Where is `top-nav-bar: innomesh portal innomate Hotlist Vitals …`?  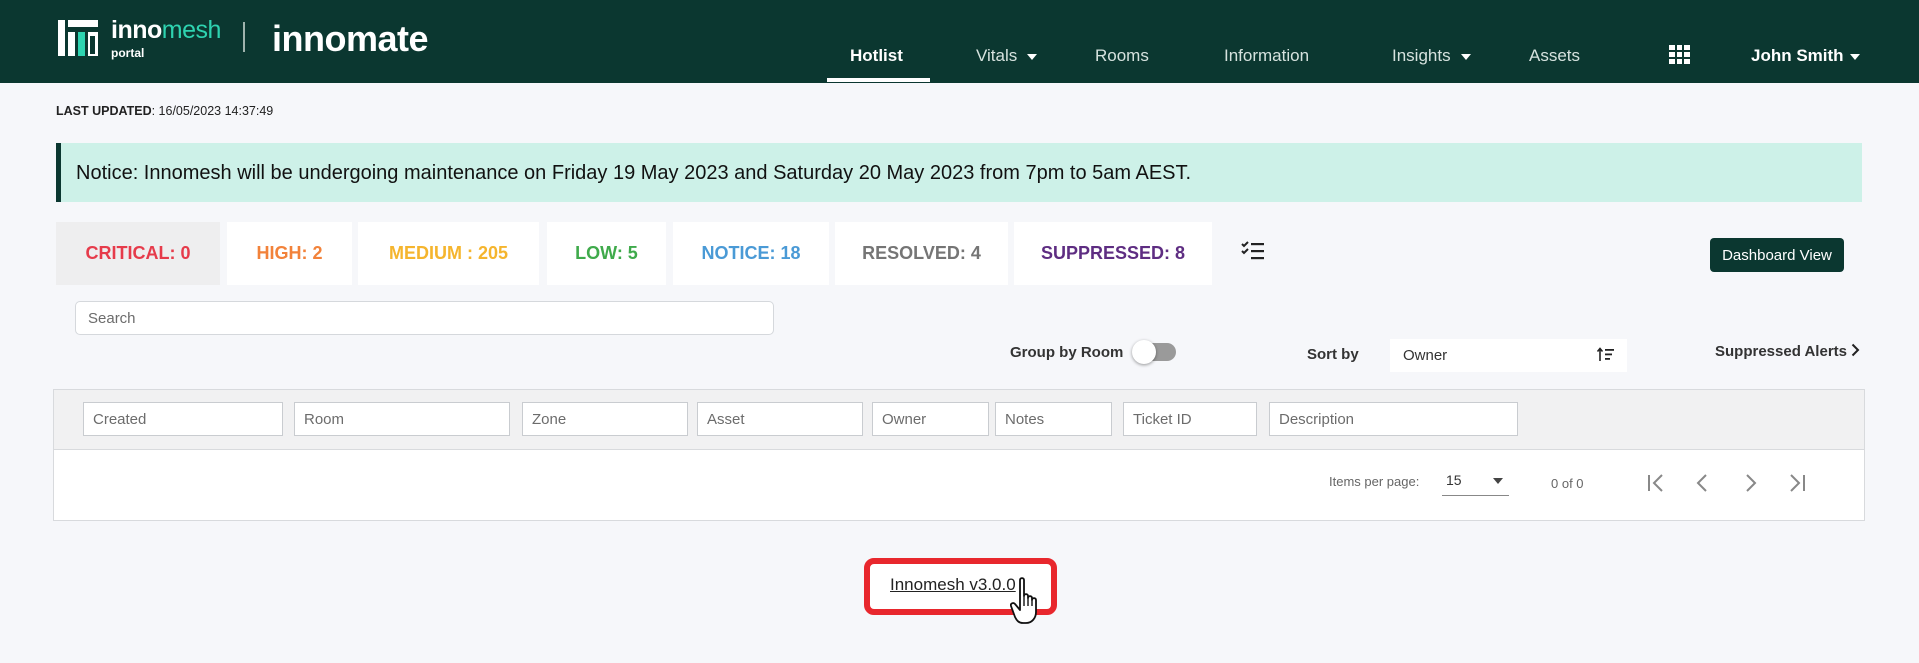
top-nav-bar: innomesh portal innomate Hotlist Vitals … is located at coordinates (959, 41).